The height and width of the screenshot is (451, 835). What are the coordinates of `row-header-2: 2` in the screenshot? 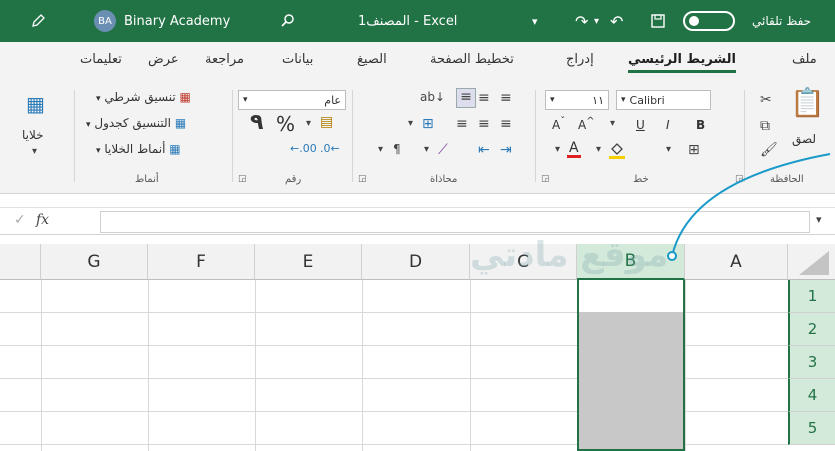 It's located at (811, 329).